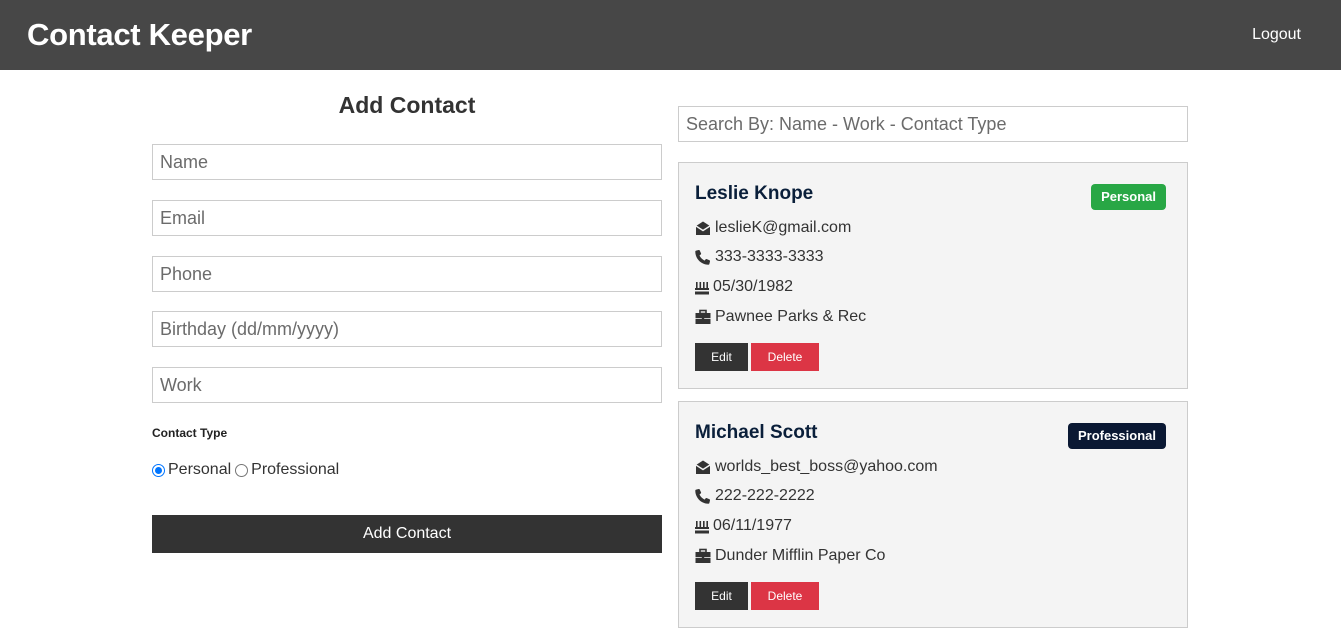 This screenshot has height=628, width=1341. Describe the element at coordinates (407, 274) in the screenshot. I see `phone-field` at that location.